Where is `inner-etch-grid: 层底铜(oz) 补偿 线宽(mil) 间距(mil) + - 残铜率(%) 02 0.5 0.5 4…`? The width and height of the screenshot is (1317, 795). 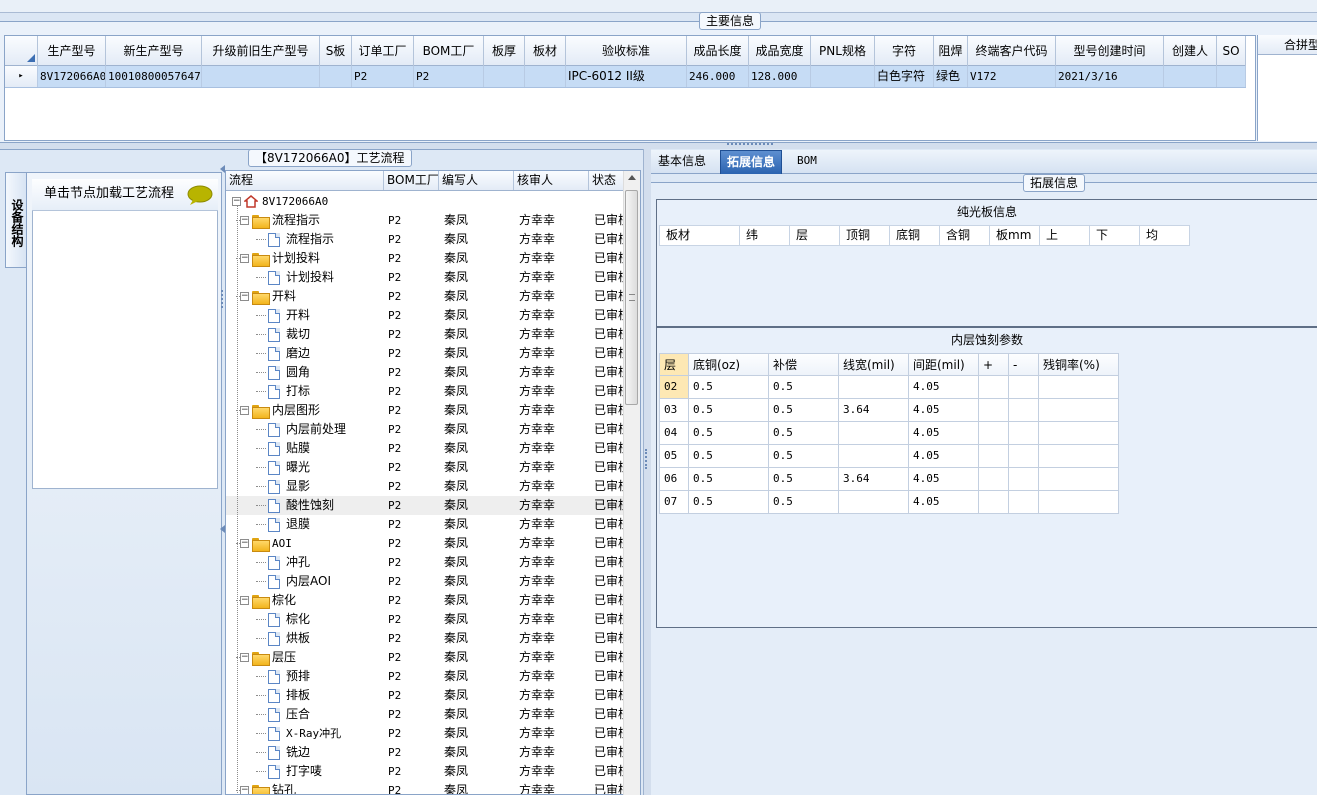 inner-etch-grid: 层底铜(oz) 补偿 线宽(mil) 间距(mil) + - 残铜率(%) 02 0.5 0.5 4… is located at coordinates (889, 433).